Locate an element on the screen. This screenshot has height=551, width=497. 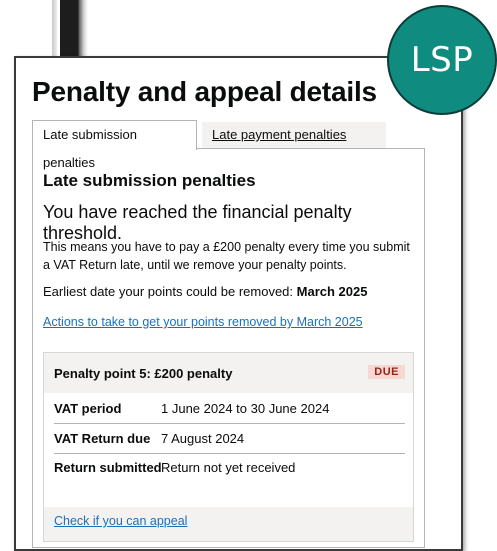
tab-late-submission-penalties: Late submission penalties is located at coordinates (114, 145).